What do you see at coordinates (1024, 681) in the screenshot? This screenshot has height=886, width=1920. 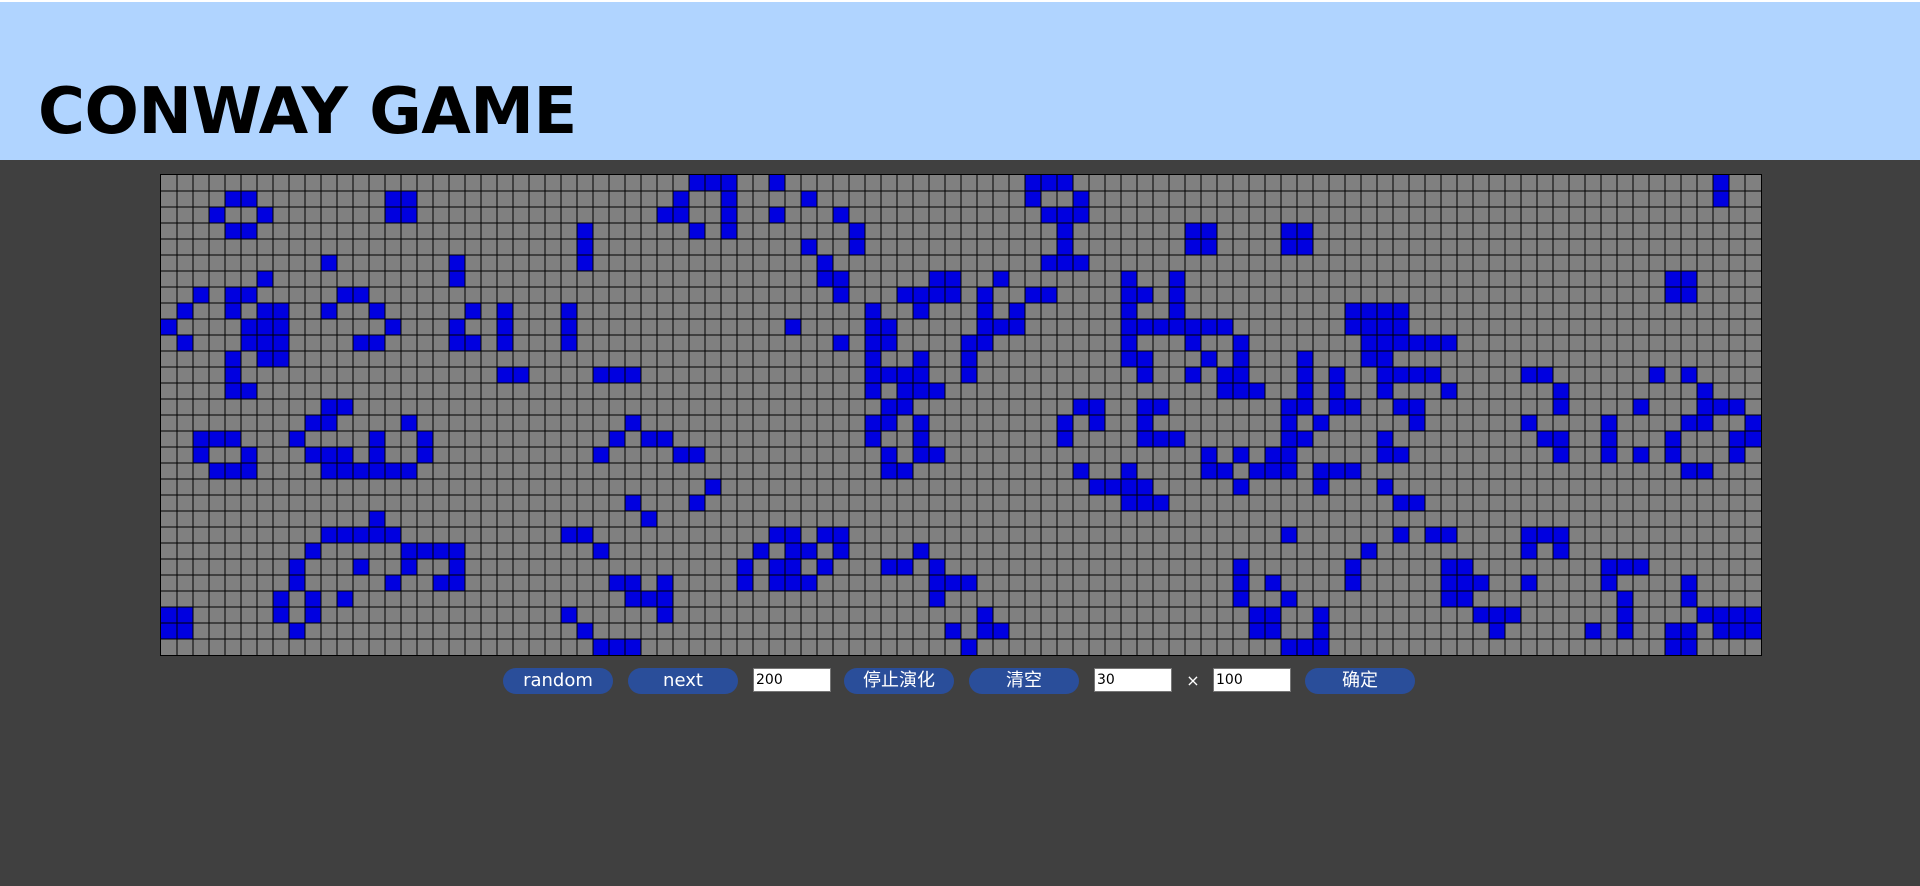 I see `clear-button: 清空` at bounding box center [1024, 681].